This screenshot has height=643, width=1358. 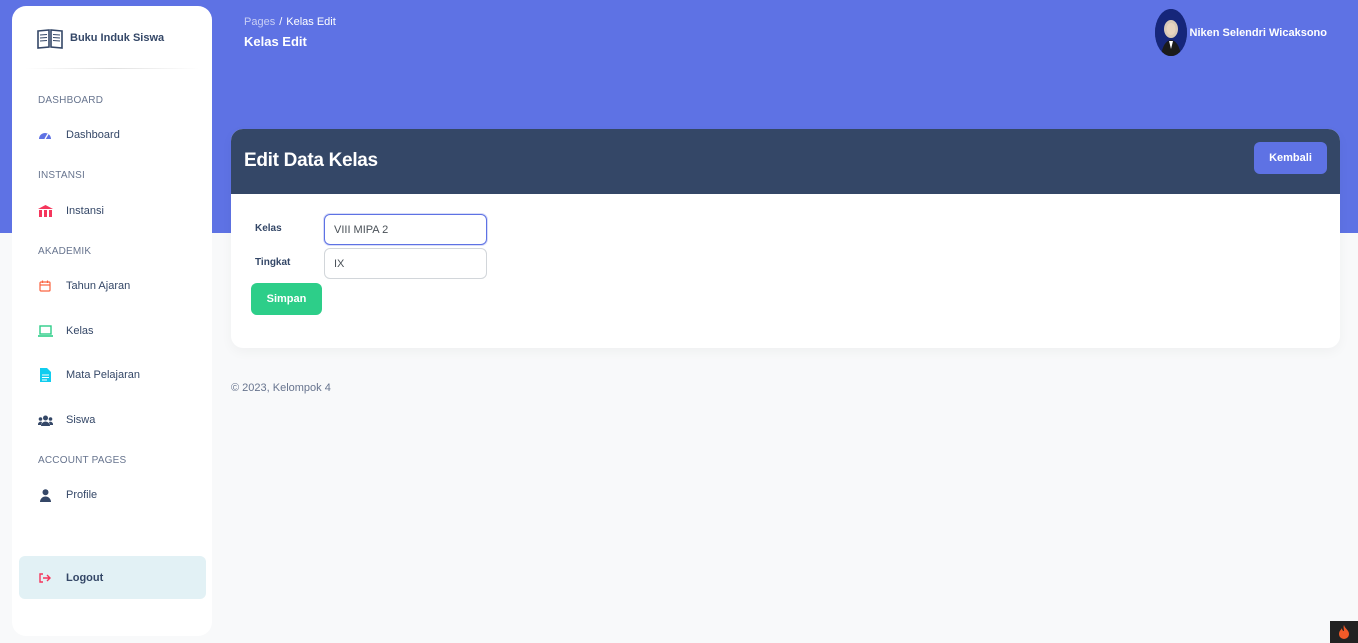 I want to click on section-instansi: INSTANSI, so click(x=61, y=175).